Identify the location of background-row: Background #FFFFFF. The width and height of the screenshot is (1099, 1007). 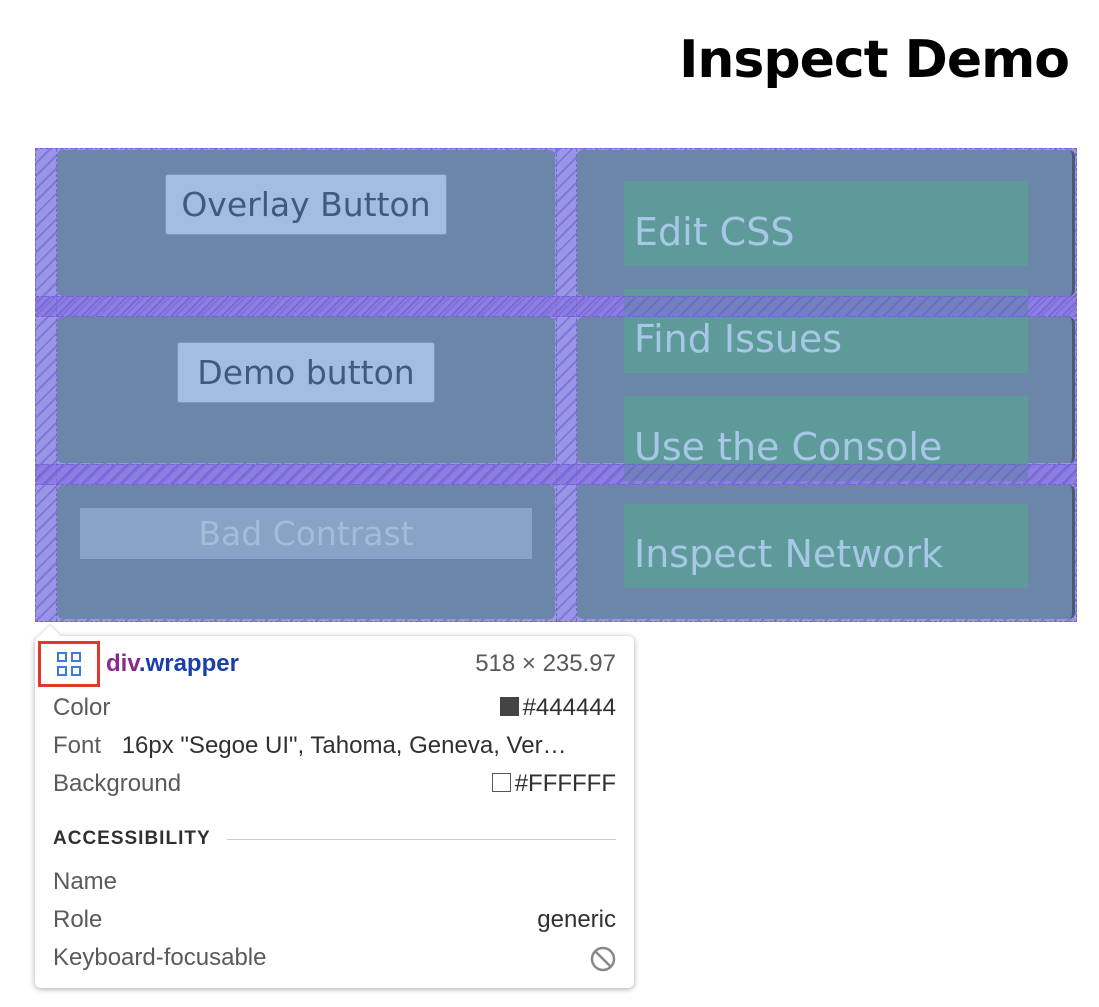
(334, 784).